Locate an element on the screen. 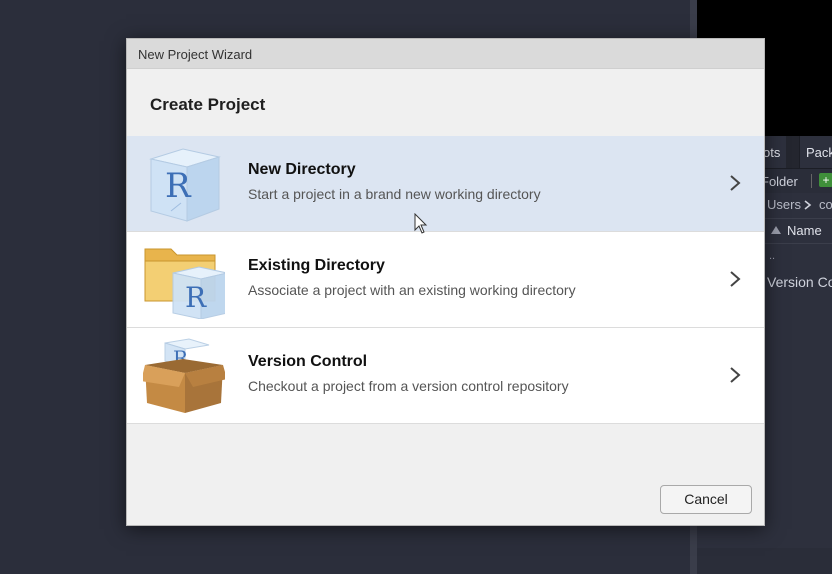 The image size is (832, 574). breadcrumb-users: Users is located at coordinates (784, 204).